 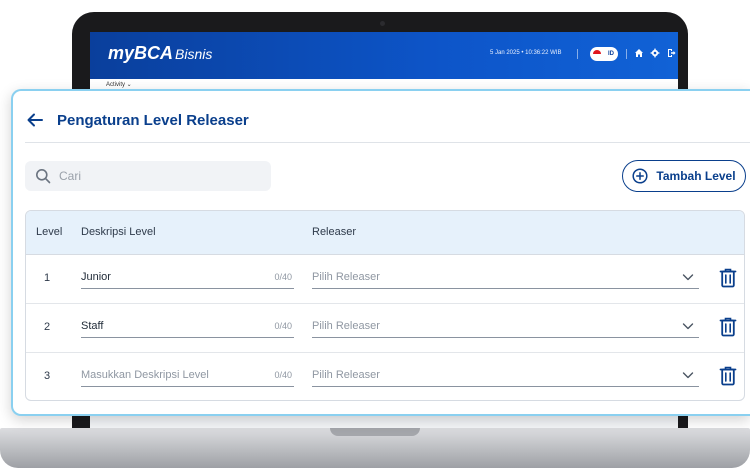 I want to click on add-level-button: Tambah Level, so click(x=684, y=176).